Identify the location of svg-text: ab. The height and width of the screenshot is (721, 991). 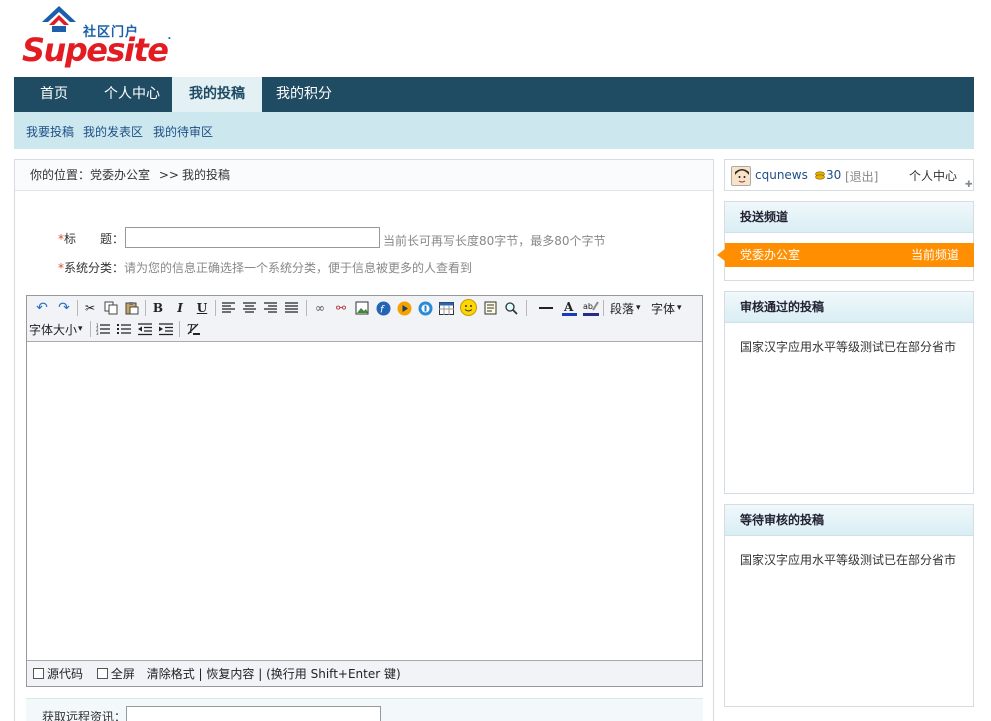
(588, 306).